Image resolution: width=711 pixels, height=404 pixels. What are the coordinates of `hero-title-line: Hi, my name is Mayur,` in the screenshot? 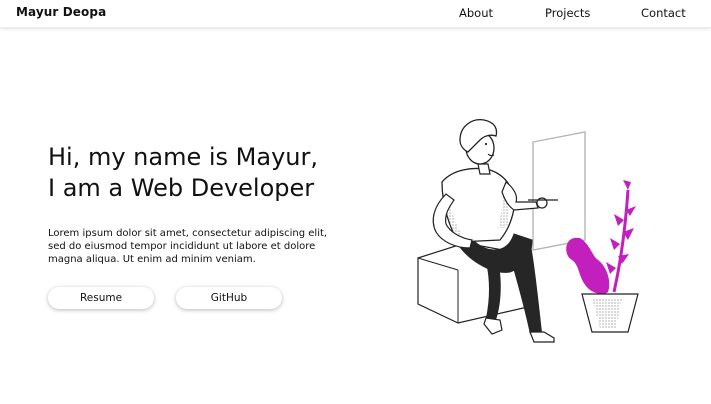 It's located at (183, 157).